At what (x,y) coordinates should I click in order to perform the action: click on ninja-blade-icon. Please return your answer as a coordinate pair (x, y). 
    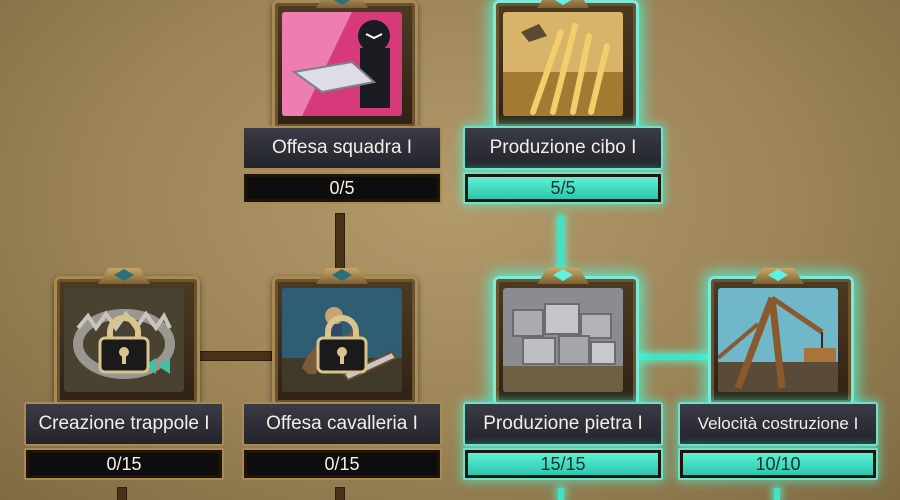
    Looking at the image, I should click on (342, 64).